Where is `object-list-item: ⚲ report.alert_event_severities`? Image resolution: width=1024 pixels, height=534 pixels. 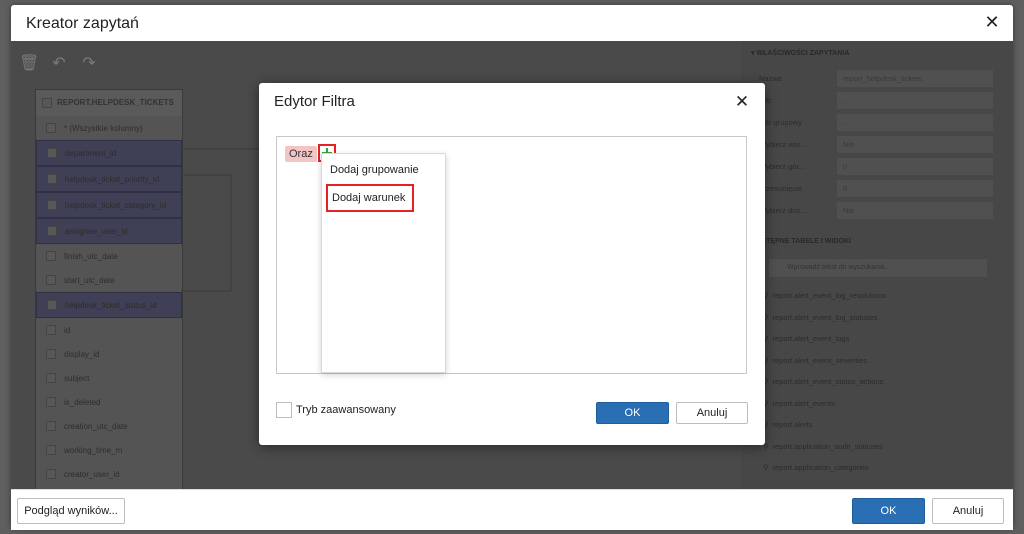 object-list-item: ⚲ report.alert_event_severities is located at coordinates (877, 361).